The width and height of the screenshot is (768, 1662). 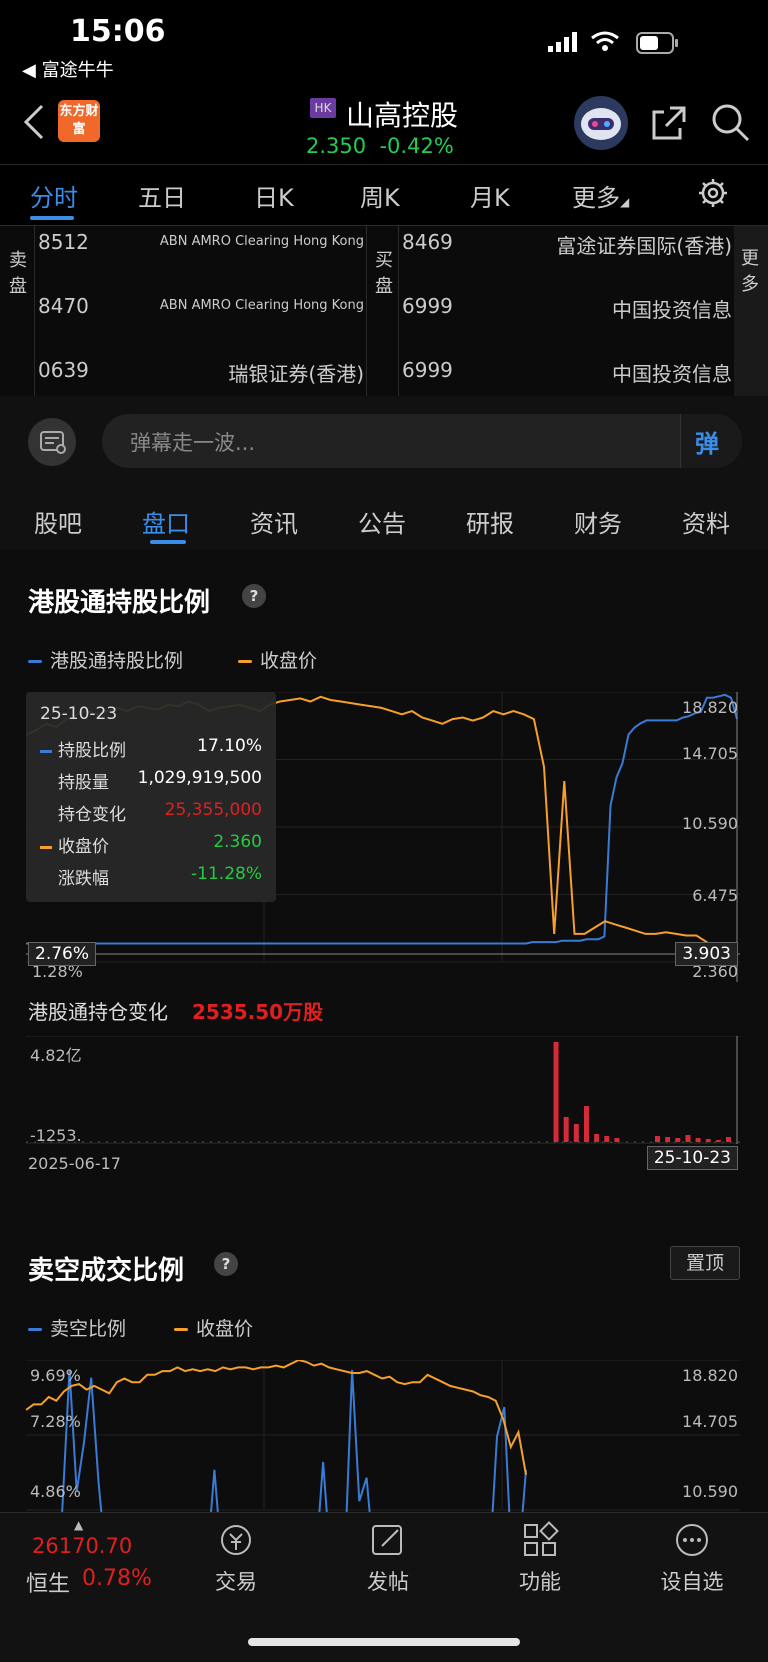 I want to click on holding-change-title: 港股通持仓变化, so click(x=98, y=1012).